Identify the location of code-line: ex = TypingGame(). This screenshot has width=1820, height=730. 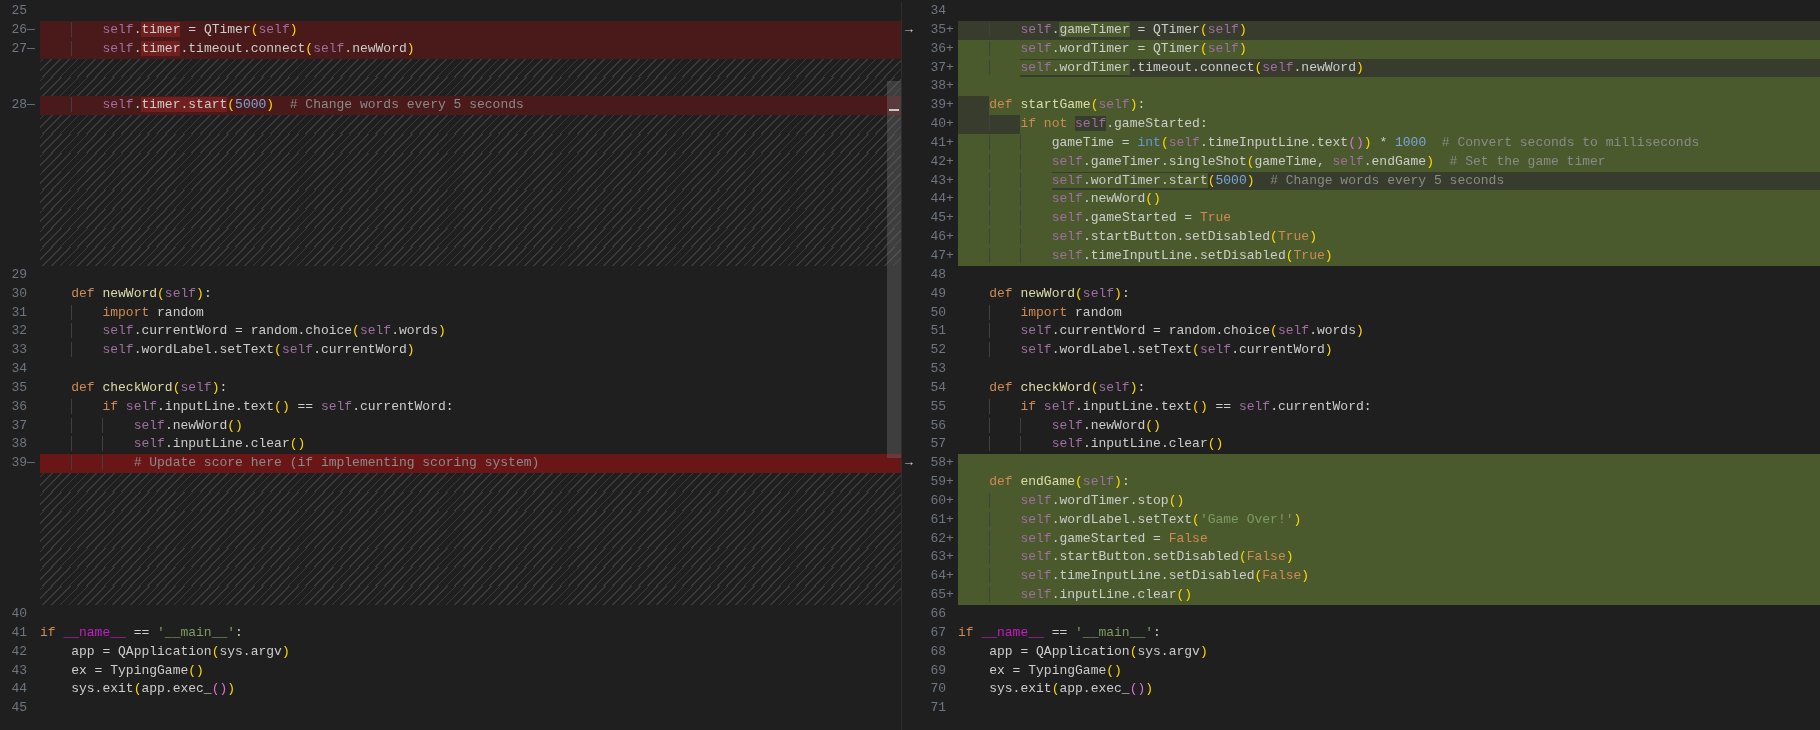
(137, 670).